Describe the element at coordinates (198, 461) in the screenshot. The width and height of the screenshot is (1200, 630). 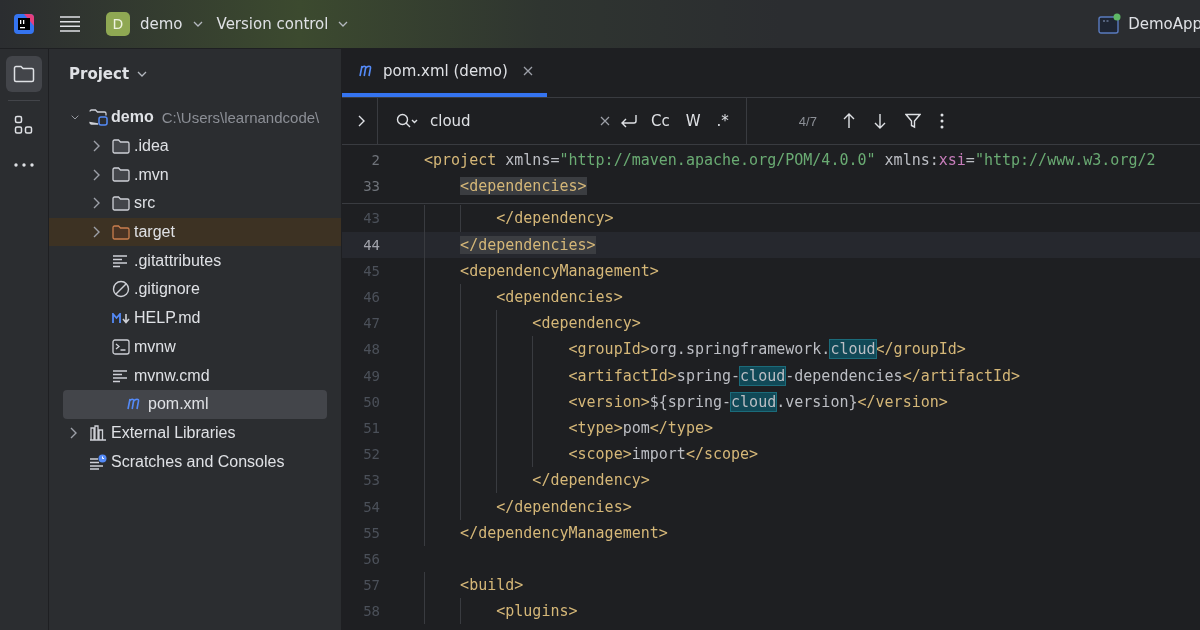
I see `tree-item-label: Scratches and Consoles` at that location.